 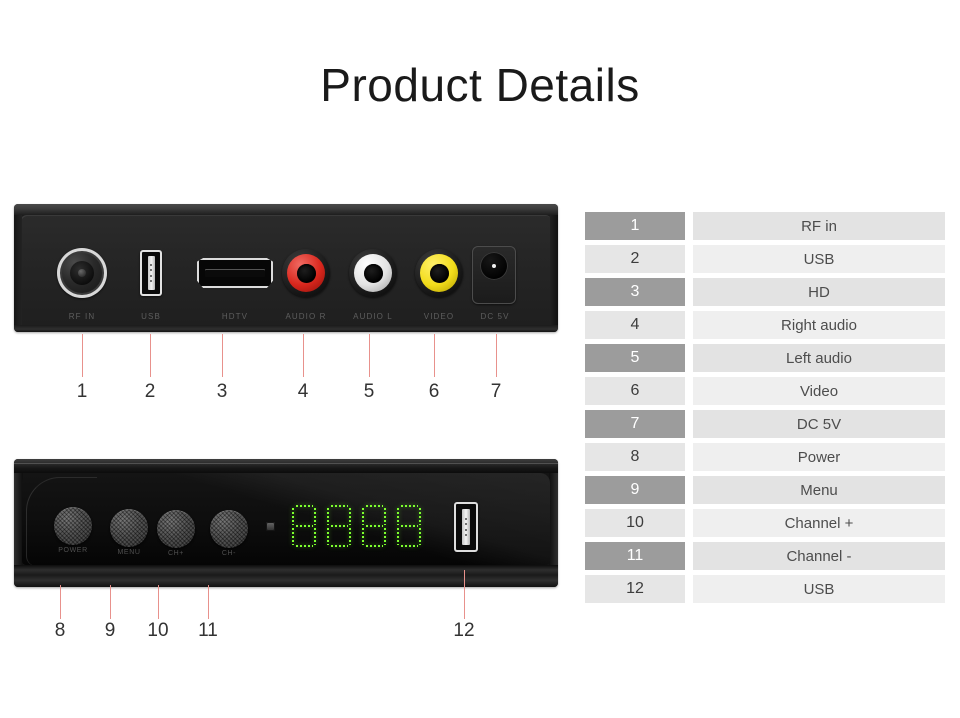 What do you see at coordinates (82, 391) in the screenshot?
I see `callout-number-1: 1` at bounding box center [82, 391].